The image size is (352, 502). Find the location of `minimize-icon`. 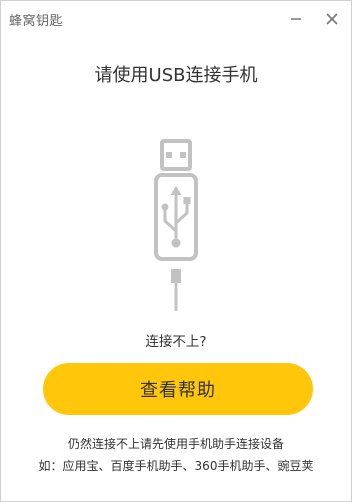

minimize-icon is located at coordinates (296, 19).